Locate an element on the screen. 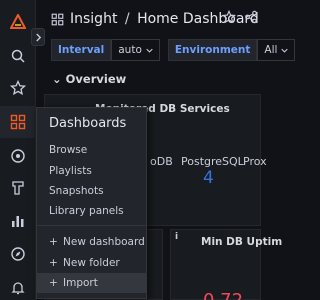  compass-icon is located at coordinates (18, 254).